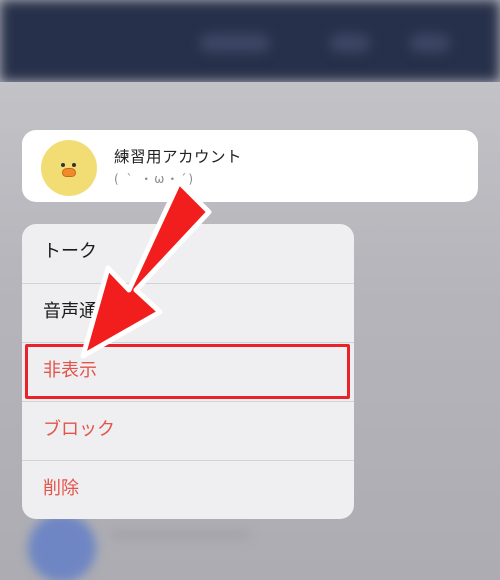  I want to click on annotation-highlight-box, so click(187, 371).